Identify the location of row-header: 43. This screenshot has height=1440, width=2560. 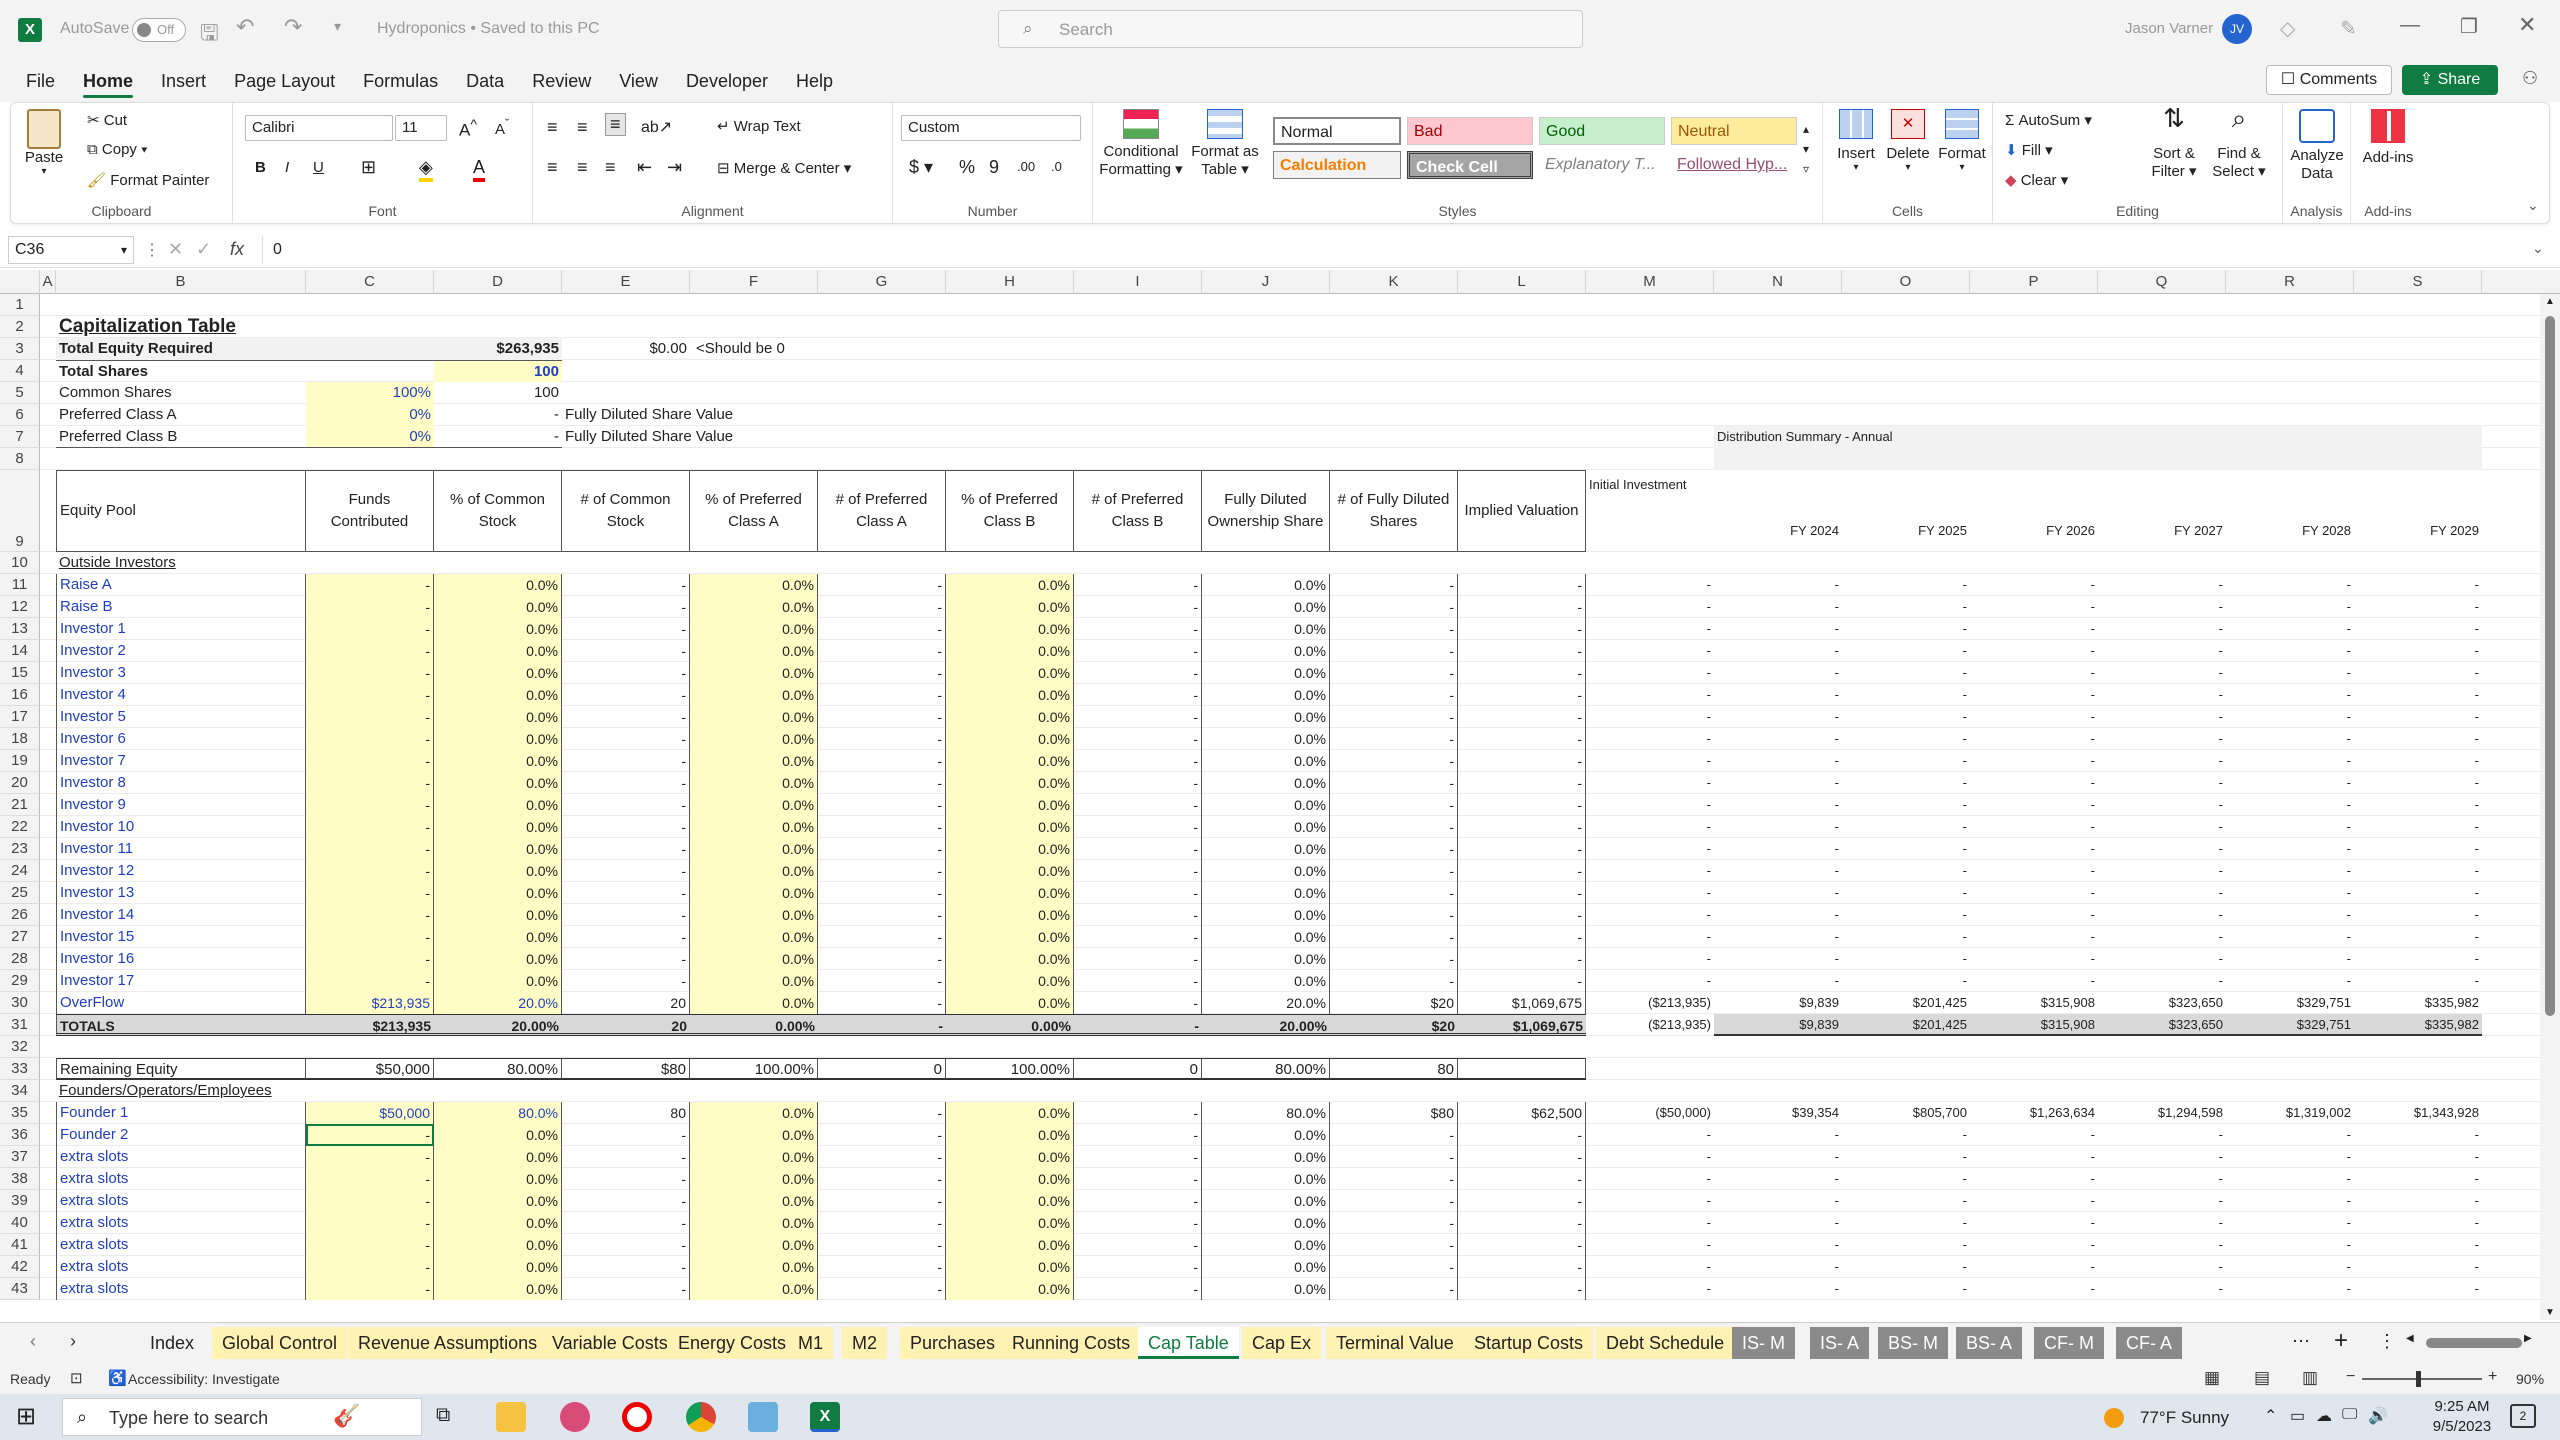
(20, 1289).